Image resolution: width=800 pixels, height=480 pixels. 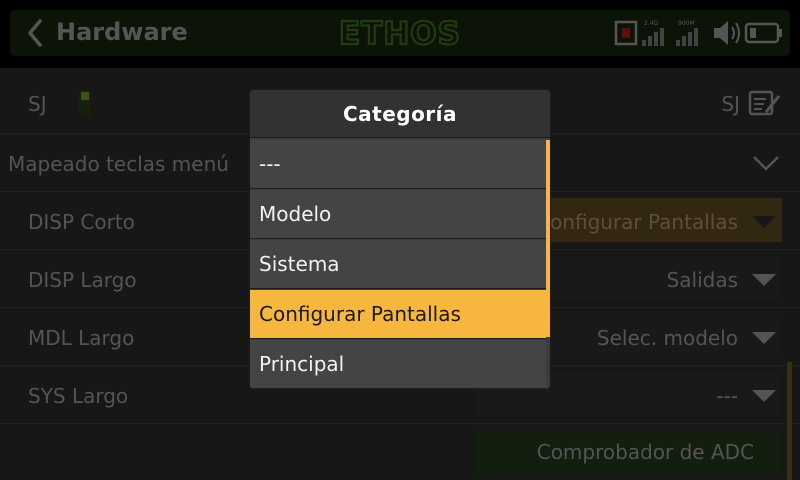 What do you see at coordinates (398, 214) in the screenshot?
I see `option-modelo: Modelo` at bounding box center [398, 214].